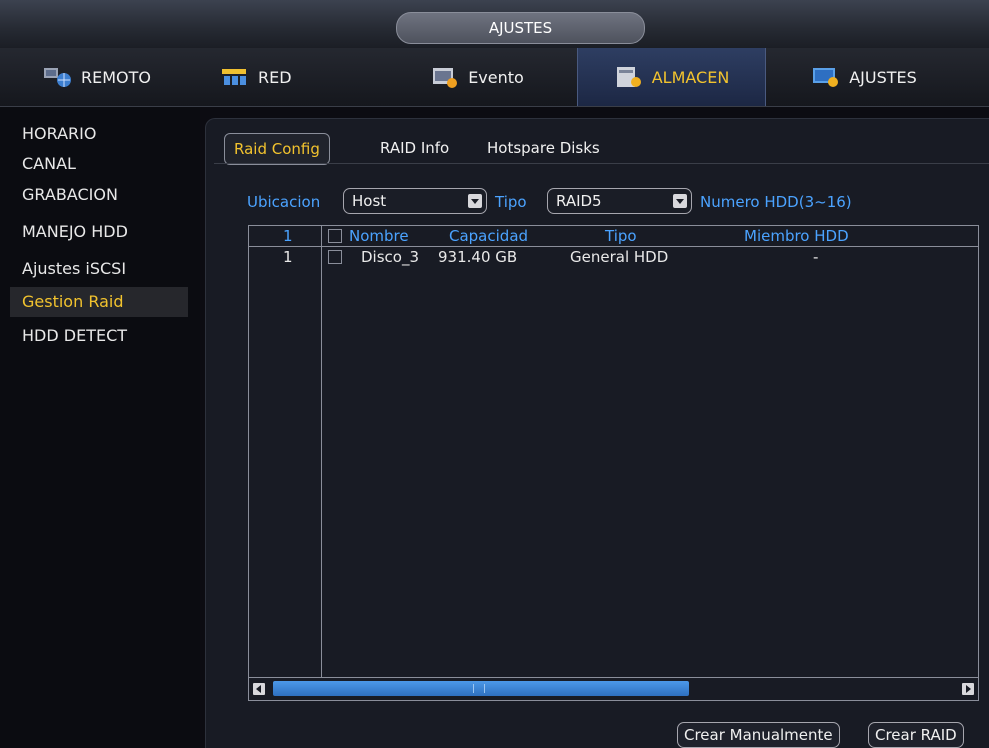 This screenshot has height=748, width=989. Describe the element at coordinates (99, 336) in the screenshot. I see `sidebar-item-hdd-detect: HDD DETECT` at that location.